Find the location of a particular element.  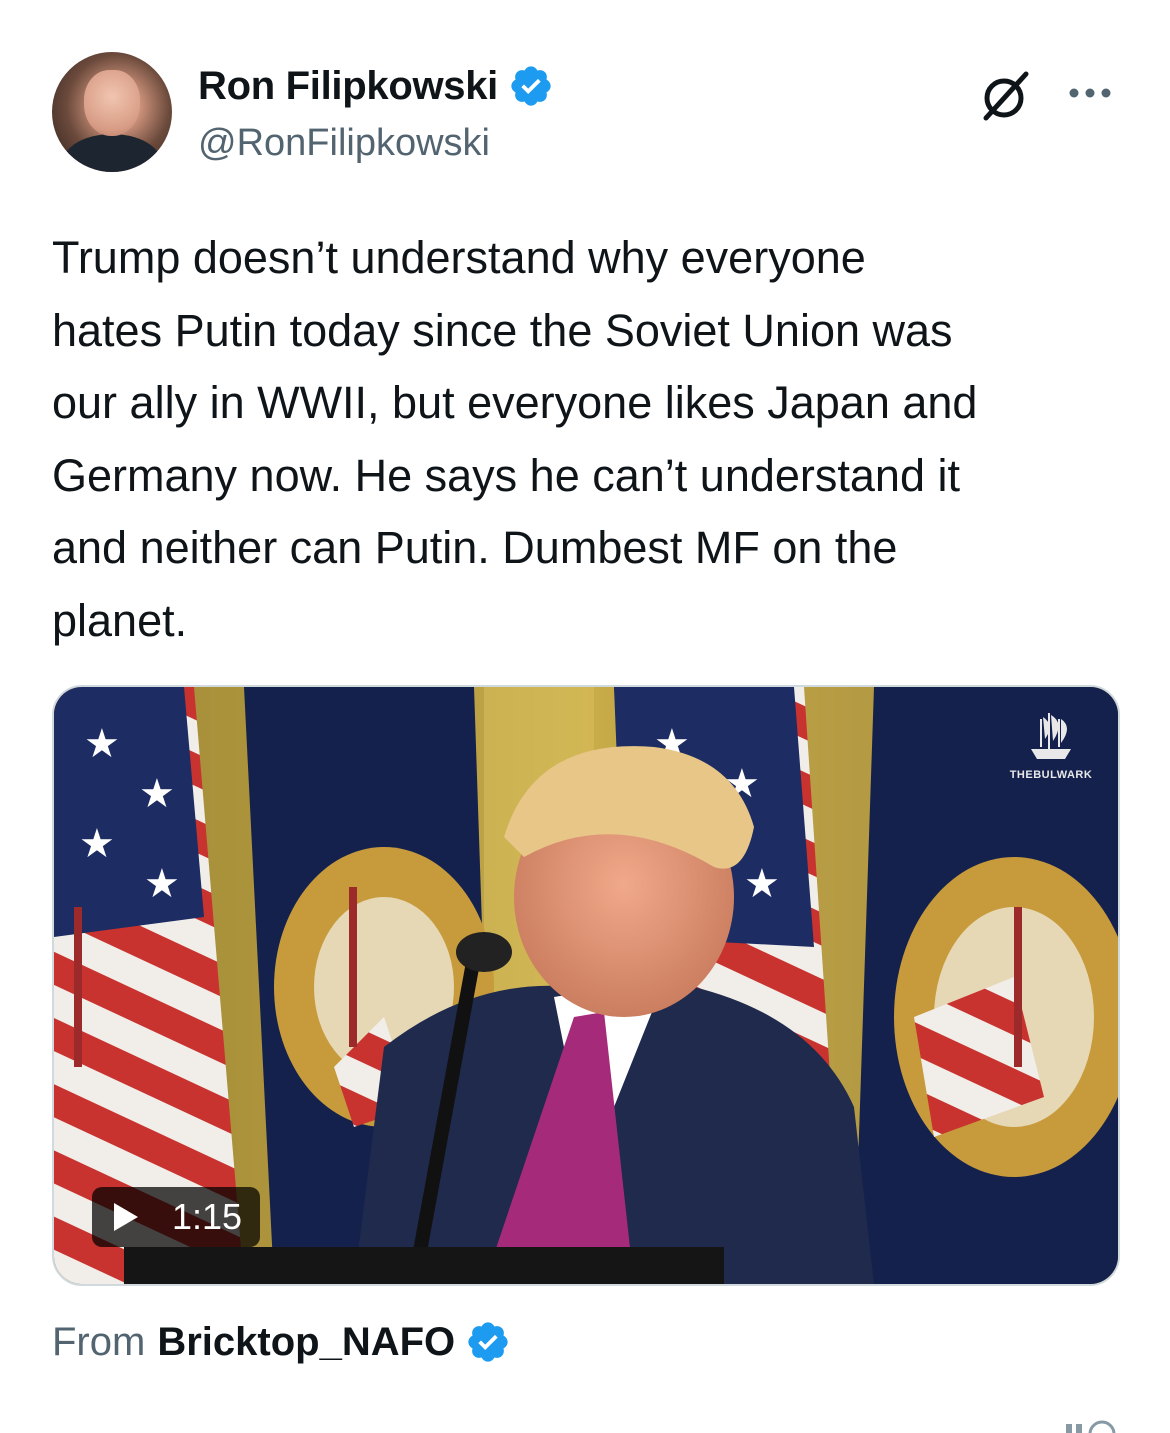

more-horizontal-icon is located at coordinates (1090, 93).